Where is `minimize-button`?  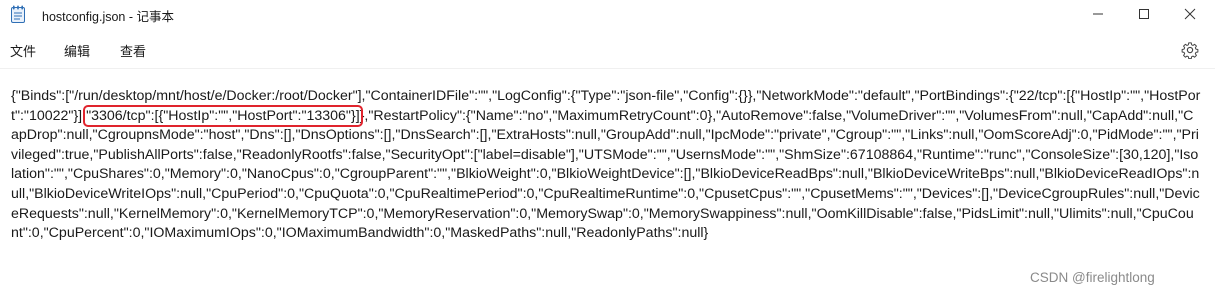 minimize-button is located at coordinates (1098, 14).